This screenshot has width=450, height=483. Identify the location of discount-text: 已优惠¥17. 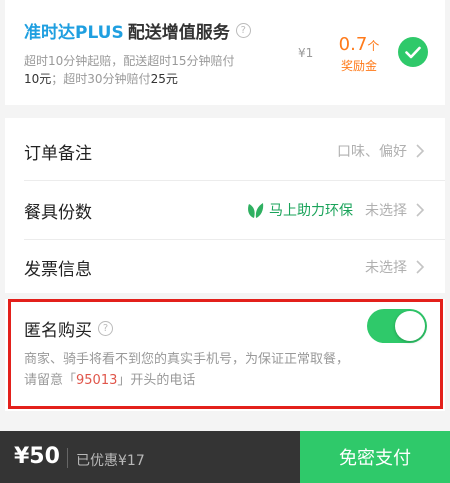
(110, 461).